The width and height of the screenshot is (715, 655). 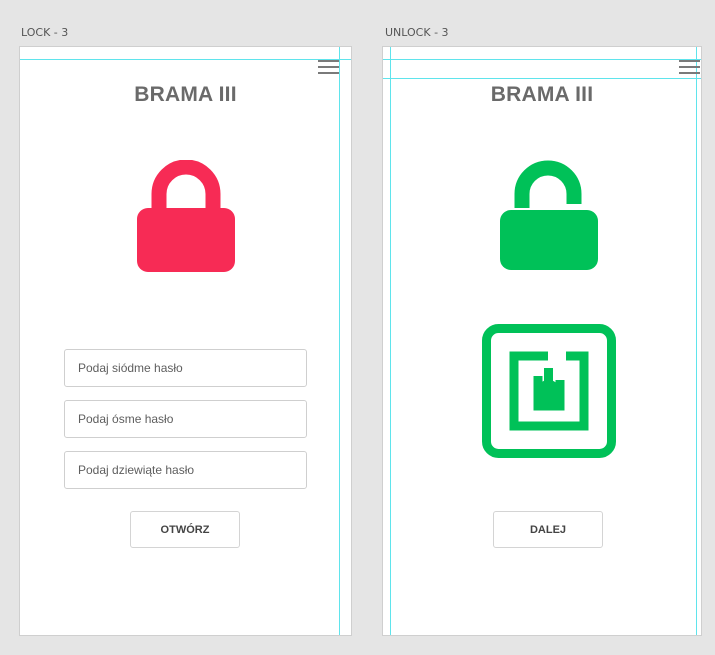 I want to click on artboard-label-unlock: UNLOCK - 3, so click(x=417, y=32).